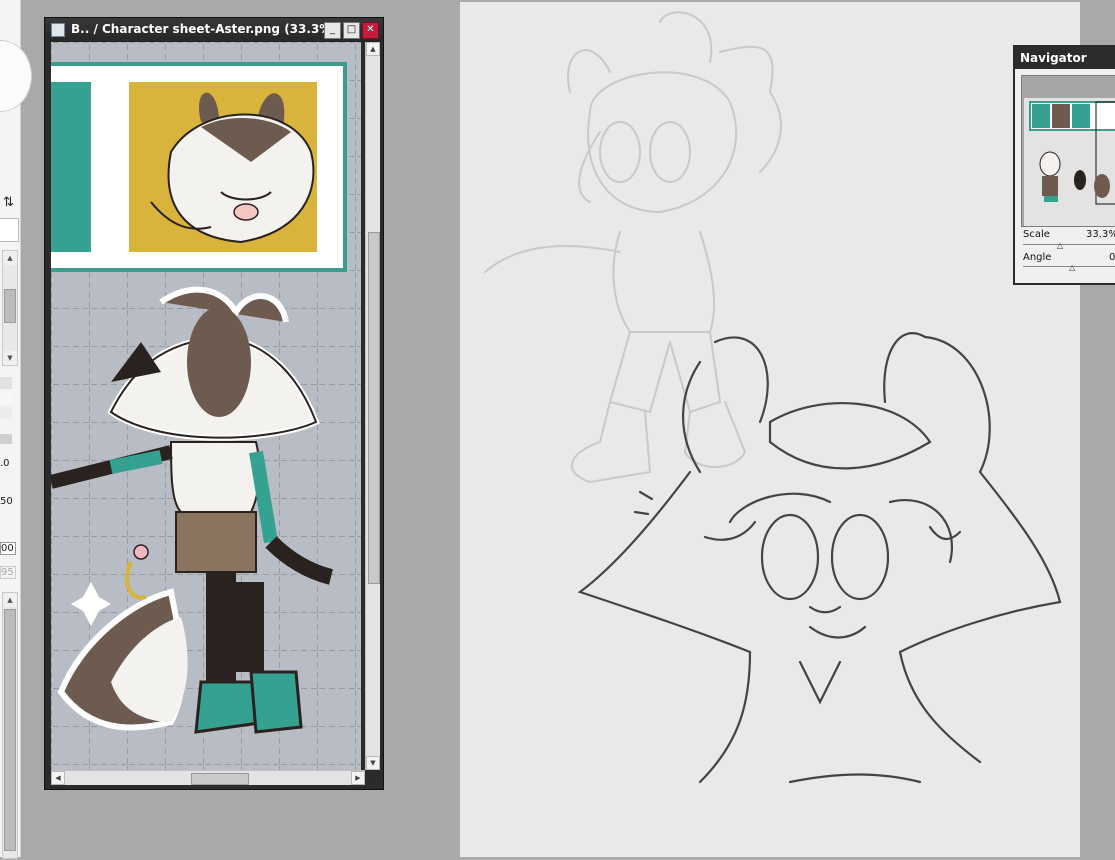  What do you see at coordinates (1072, 267) in the screenshot?
I see `angle-slider-handle: △` at bounding box center [1072, 267].